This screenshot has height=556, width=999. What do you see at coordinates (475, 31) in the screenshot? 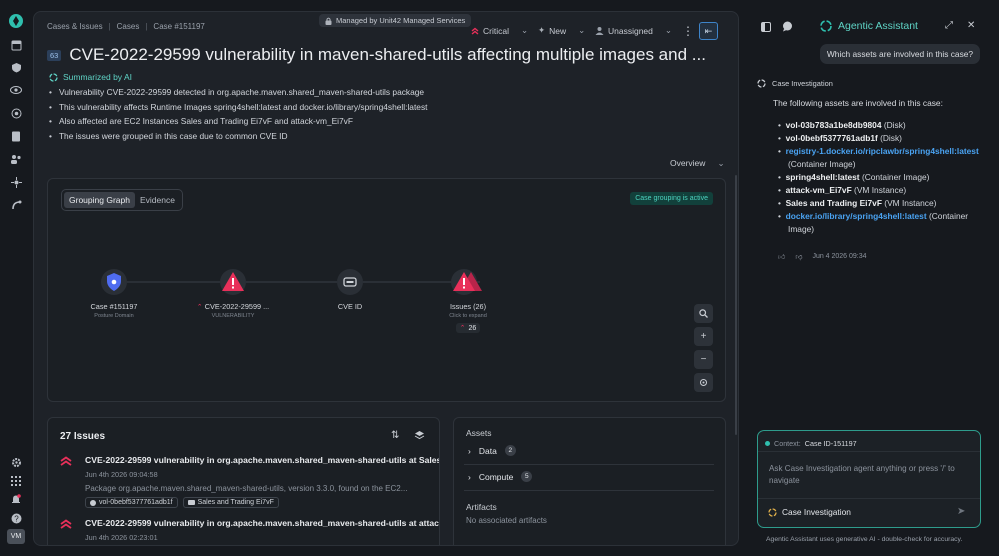
I see `critical-chevrons-icon` at bounding box center [475, 31].